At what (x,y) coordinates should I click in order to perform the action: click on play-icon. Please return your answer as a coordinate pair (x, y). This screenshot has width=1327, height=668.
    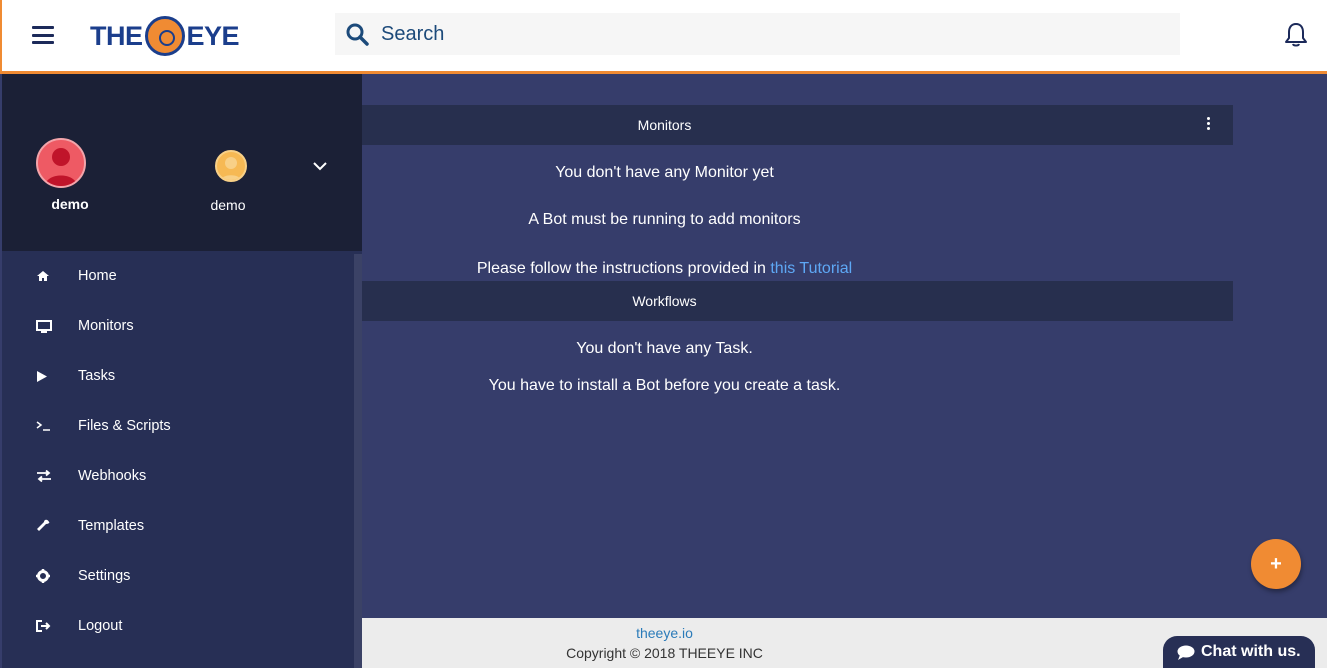
    Looking at the image, I should click on (42, 376).